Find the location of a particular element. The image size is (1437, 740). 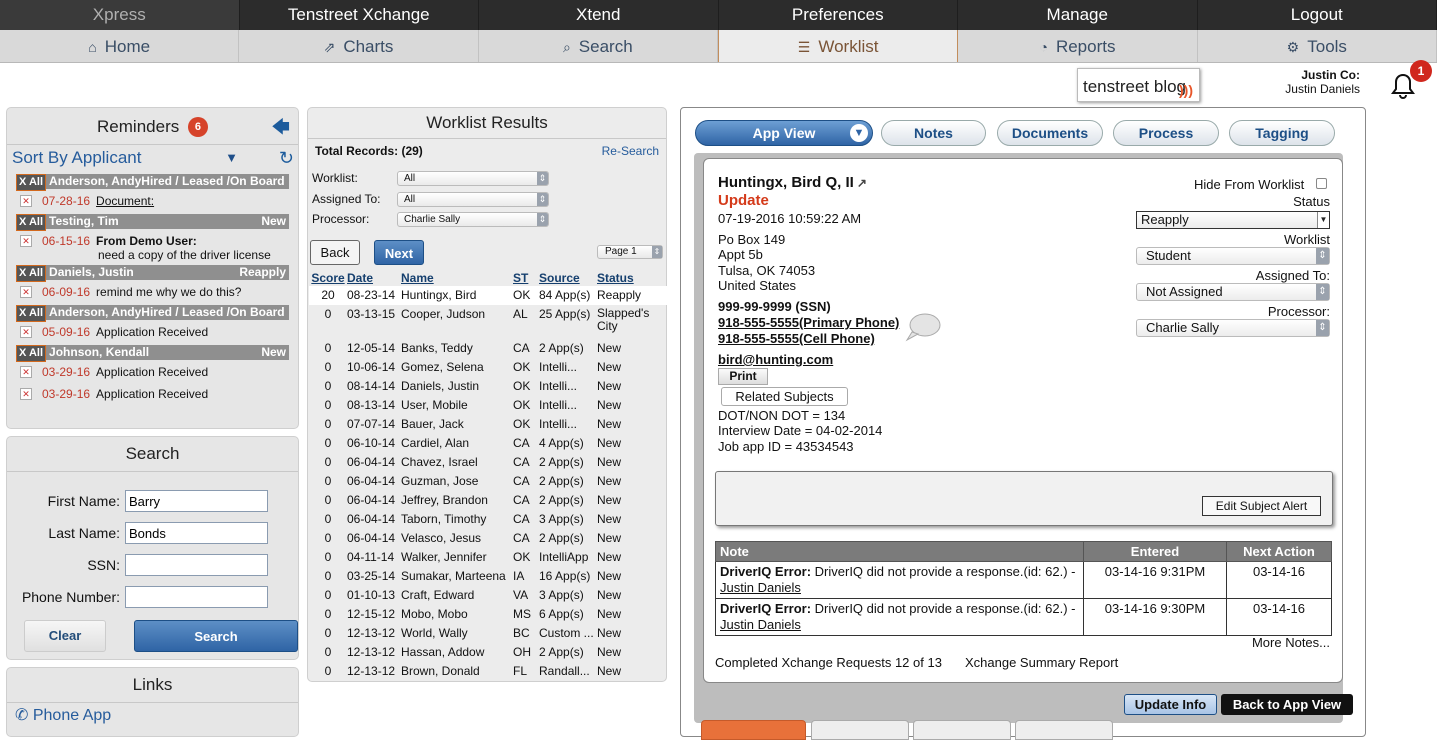

subnav-item-search: ⌕Search is located at coordinates (598, 46).